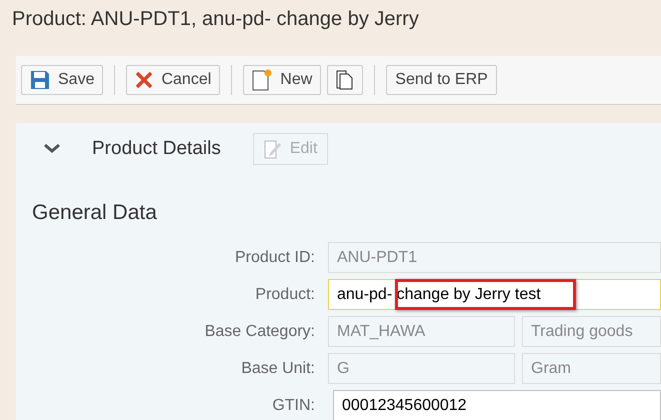  Describe the element at coordinates (278, 369) in the screenshot. I see `field-label: Base Unit:` at that location.